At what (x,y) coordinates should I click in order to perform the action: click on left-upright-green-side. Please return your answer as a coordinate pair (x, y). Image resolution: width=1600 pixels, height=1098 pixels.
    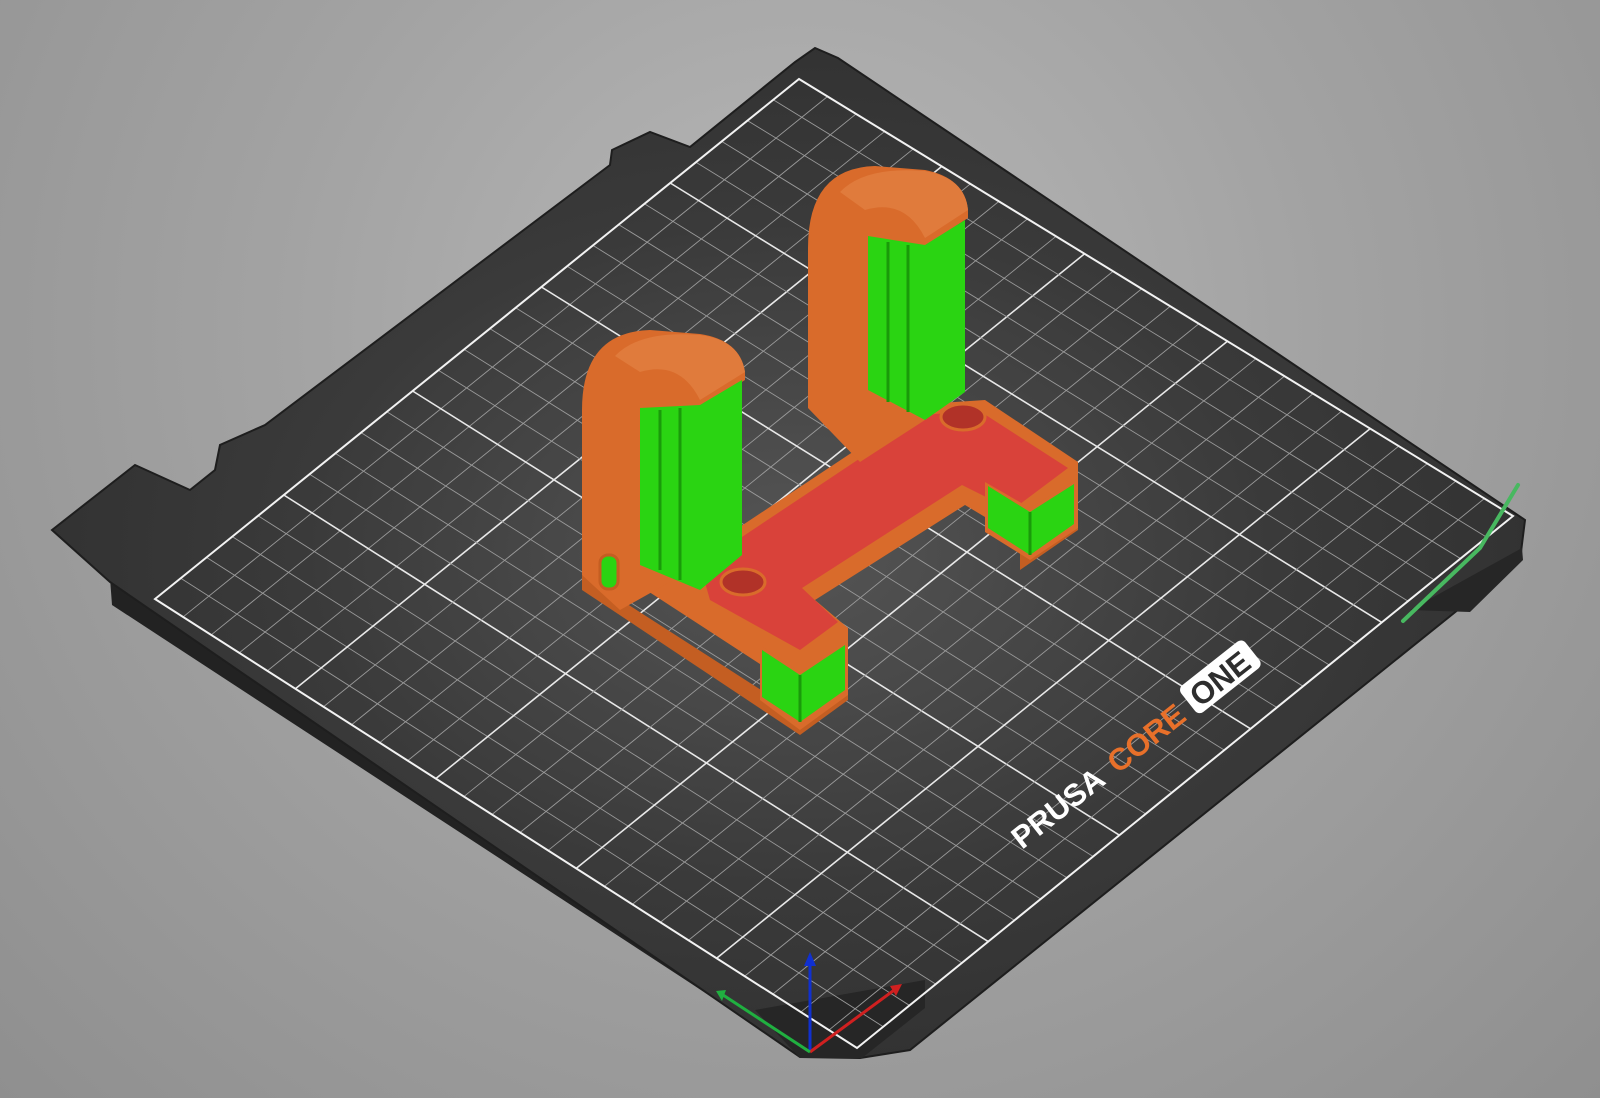
    Looking at the image, I should click on (721, 485).